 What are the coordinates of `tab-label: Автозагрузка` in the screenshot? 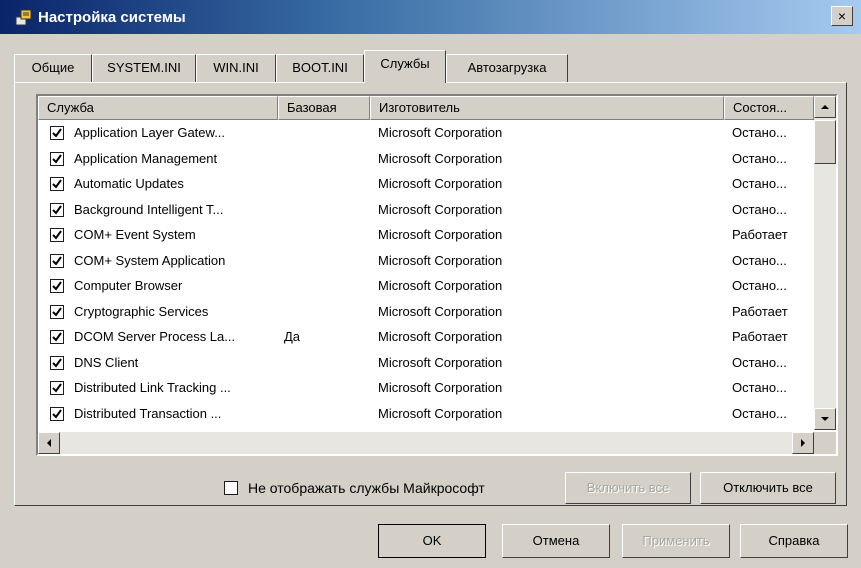 It's located at (507, 67).